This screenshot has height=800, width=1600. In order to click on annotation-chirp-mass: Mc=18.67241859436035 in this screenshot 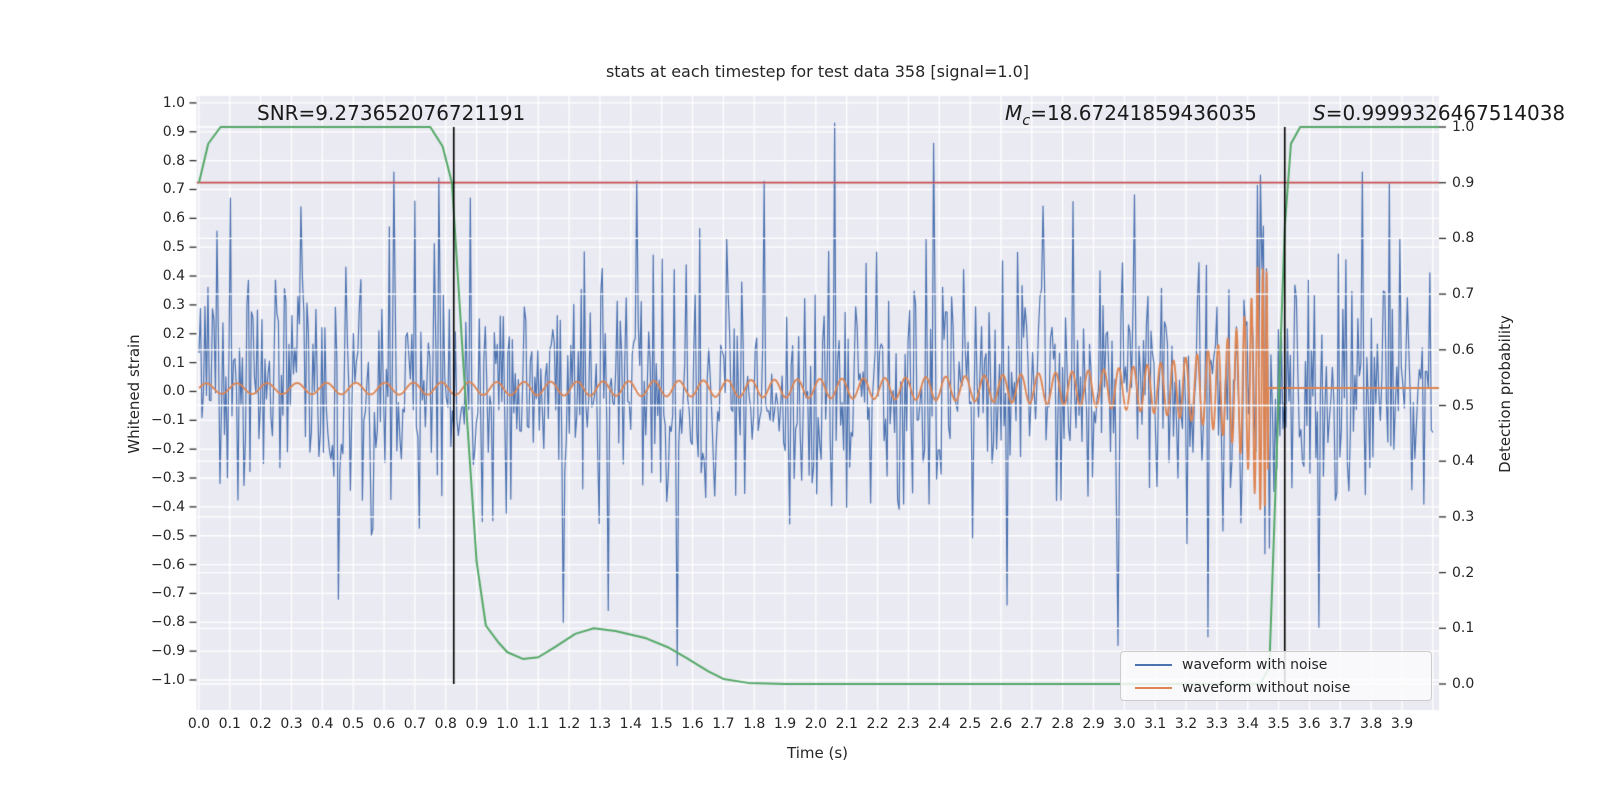, I will do `click(1131, 115)`.